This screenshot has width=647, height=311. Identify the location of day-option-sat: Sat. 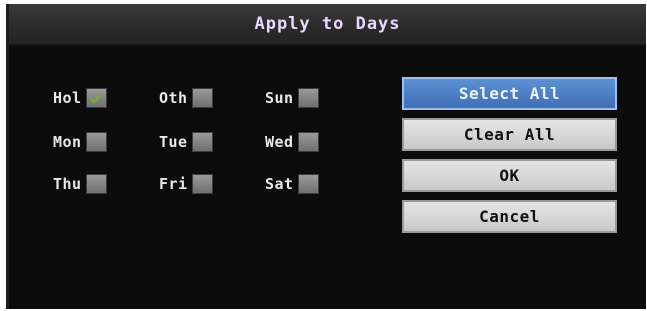
(292, 184).